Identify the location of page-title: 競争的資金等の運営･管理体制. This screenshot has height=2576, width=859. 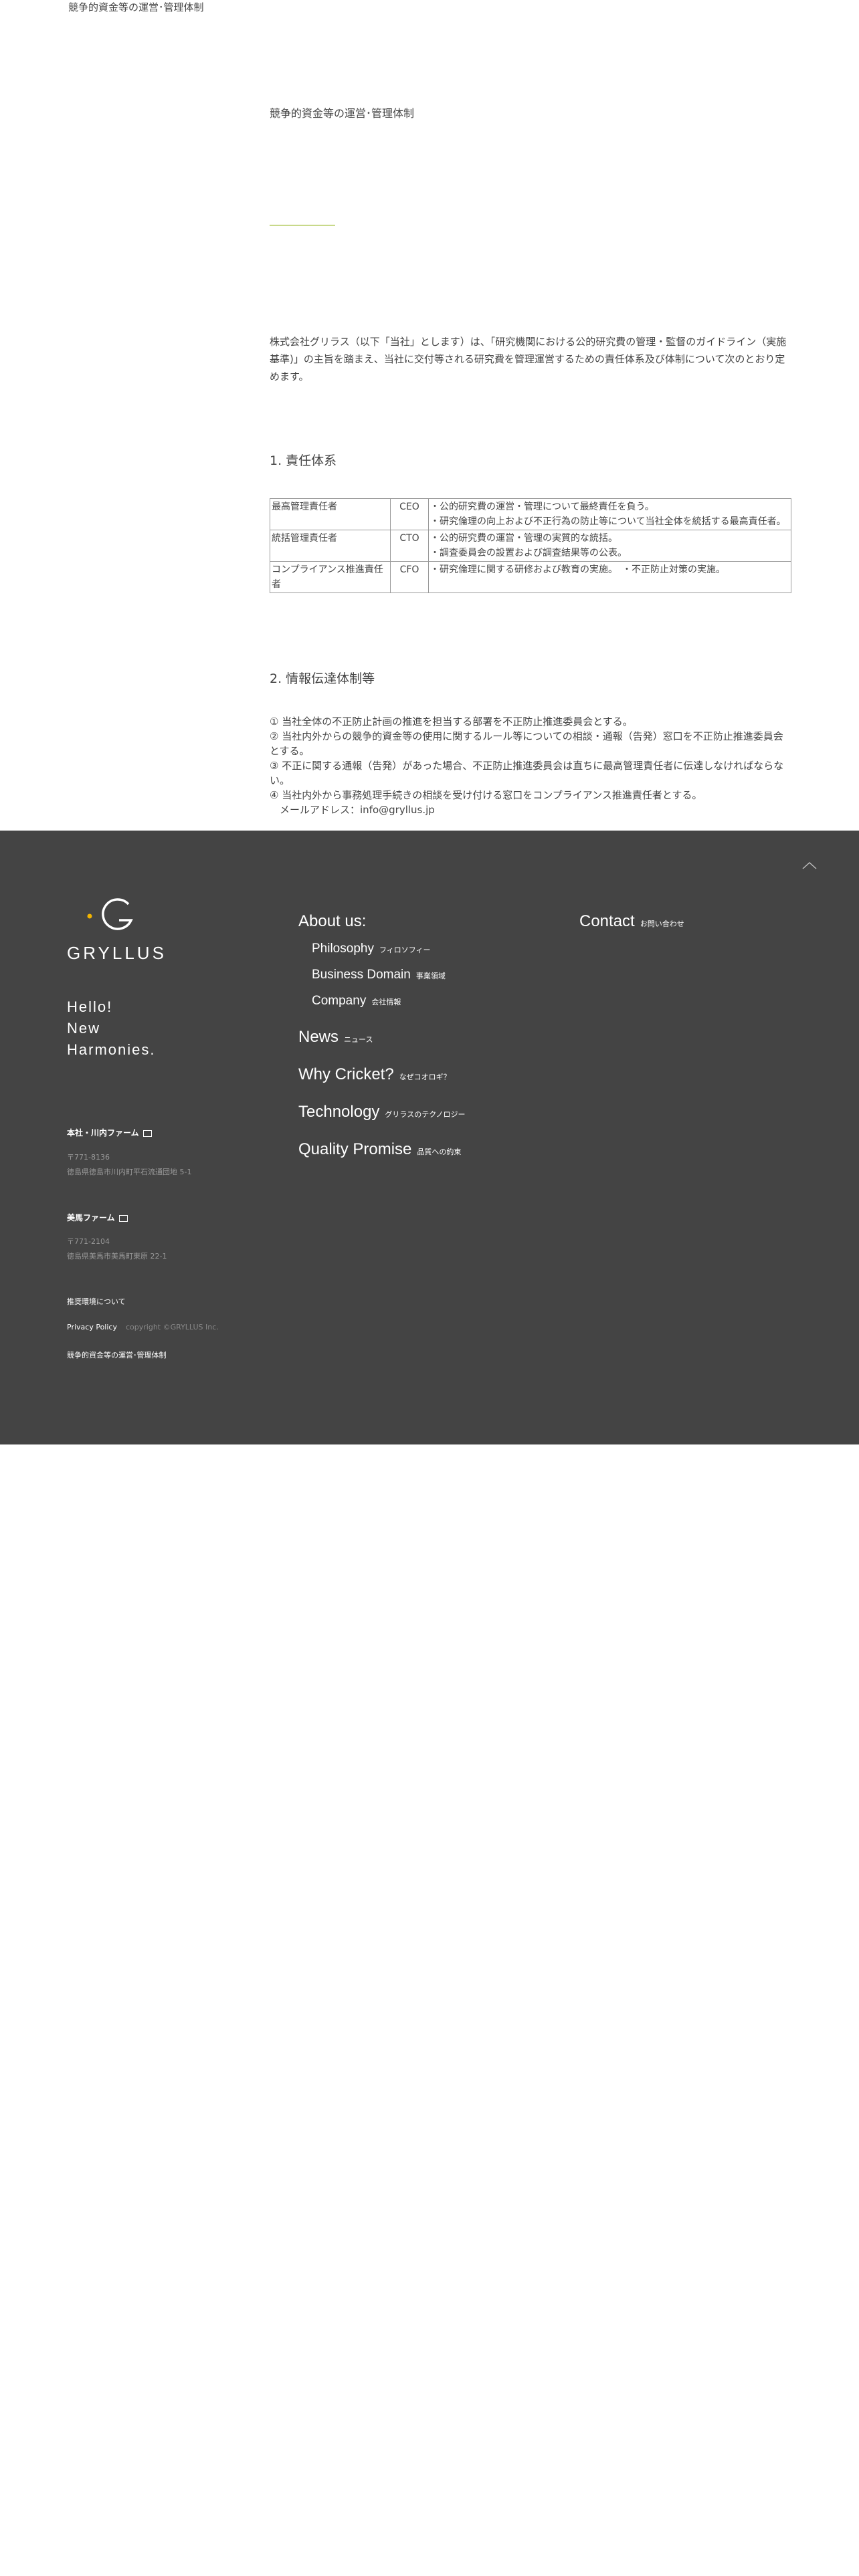
(342, 114).